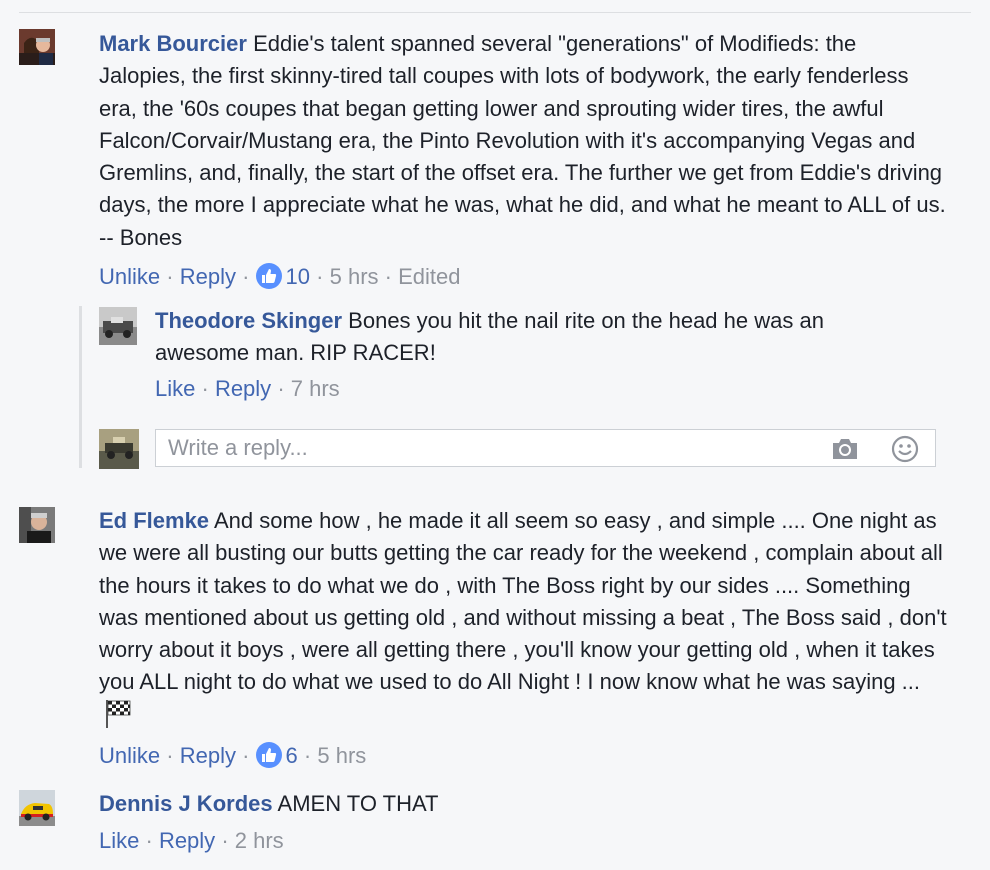 The width and height of the screenshot is (990, 870). I want to click on comment-body: Dennis J Kordes AMEN TO THAT, so click(524, 804).